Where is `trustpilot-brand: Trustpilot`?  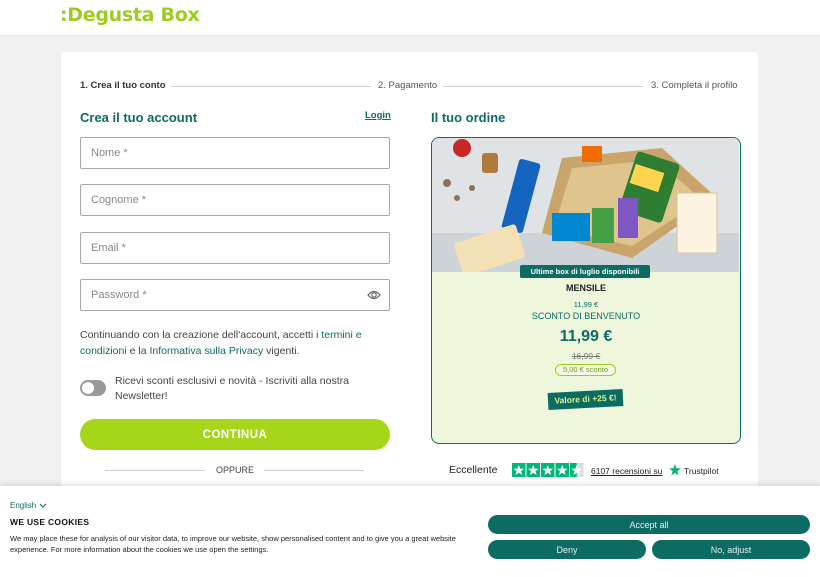
trustpilot-brand: Trustpilot is located at coordinates (701, 471).